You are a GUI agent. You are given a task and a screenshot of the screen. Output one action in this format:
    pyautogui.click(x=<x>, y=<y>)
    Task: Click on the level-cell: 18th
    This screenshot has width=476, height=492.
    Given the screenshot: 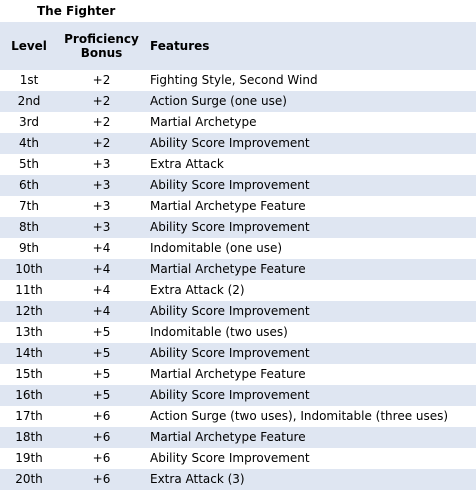 What is the action you would take?
    pyautogui.click(x=29, y=437)
    